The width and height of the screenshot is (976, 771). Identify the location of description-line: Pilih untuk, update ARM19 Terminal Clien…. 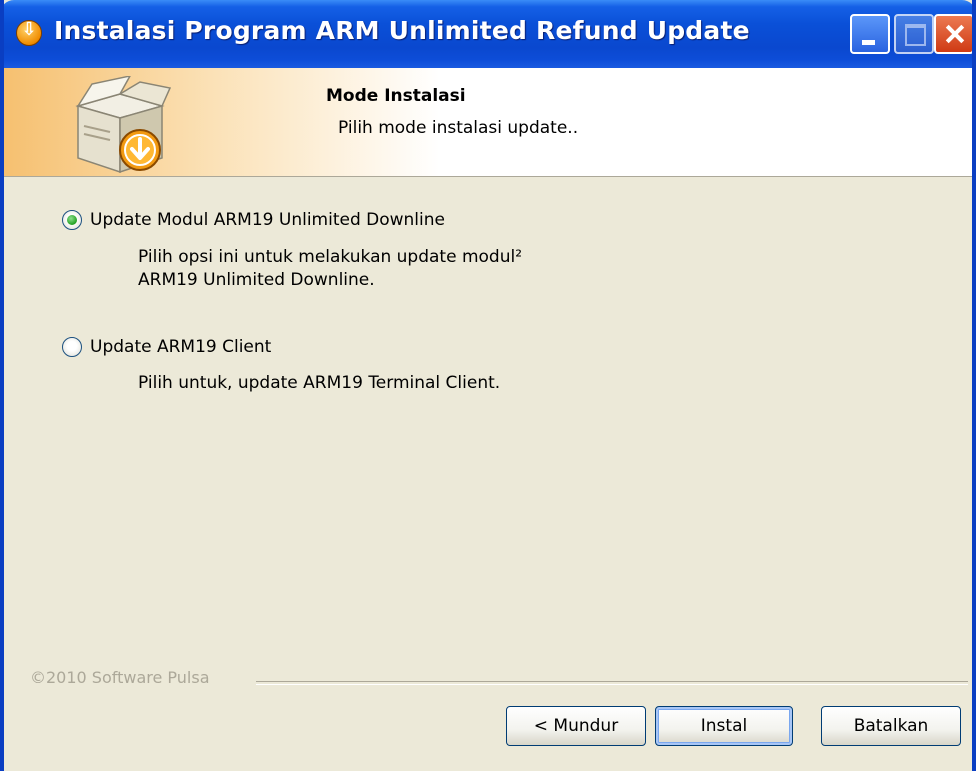
(319, 383).